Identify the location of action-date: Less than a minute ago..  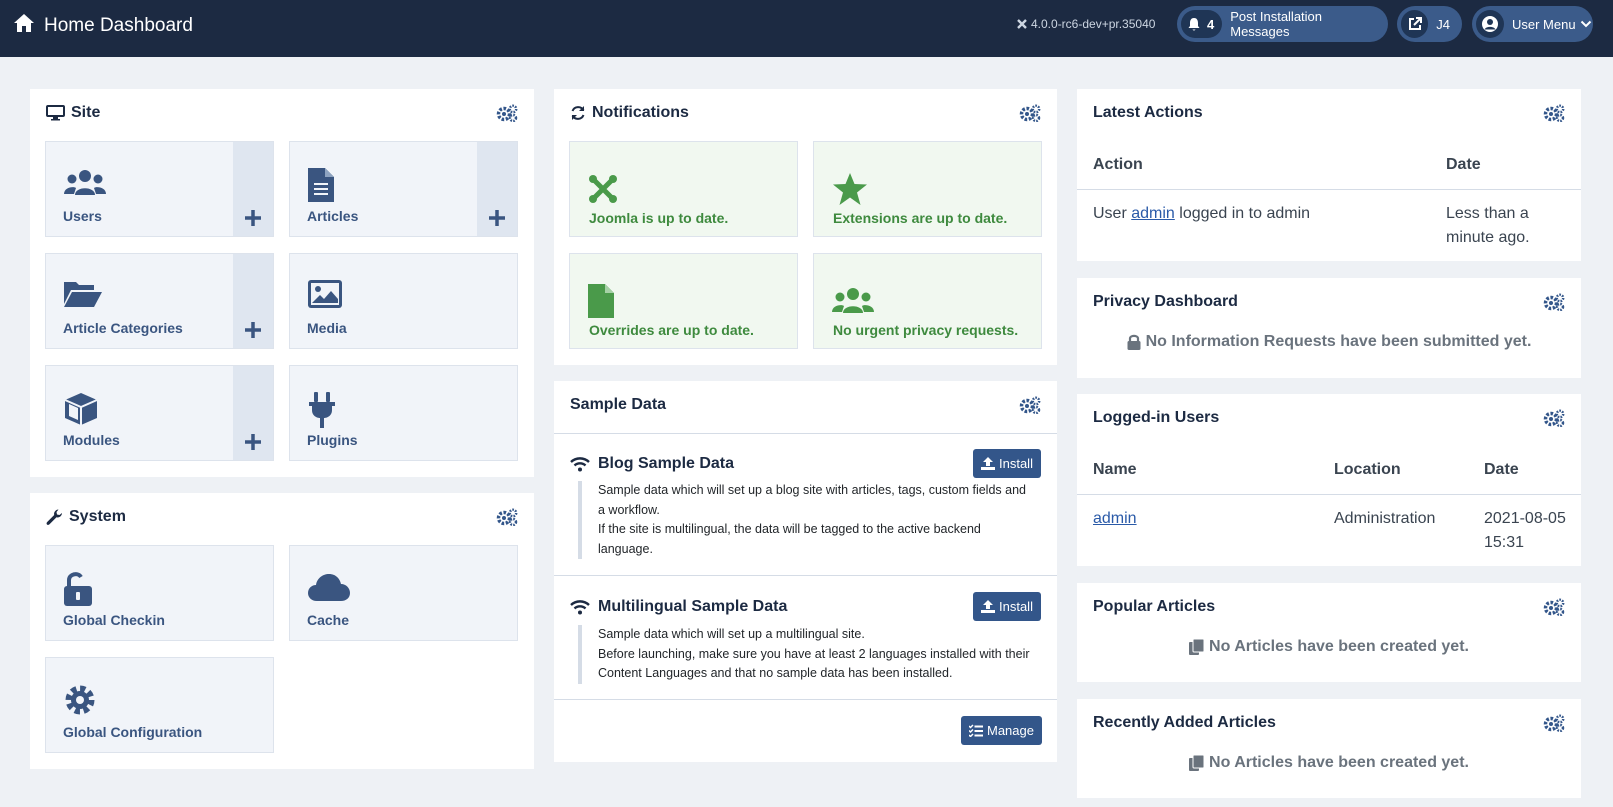
(1488, 225).